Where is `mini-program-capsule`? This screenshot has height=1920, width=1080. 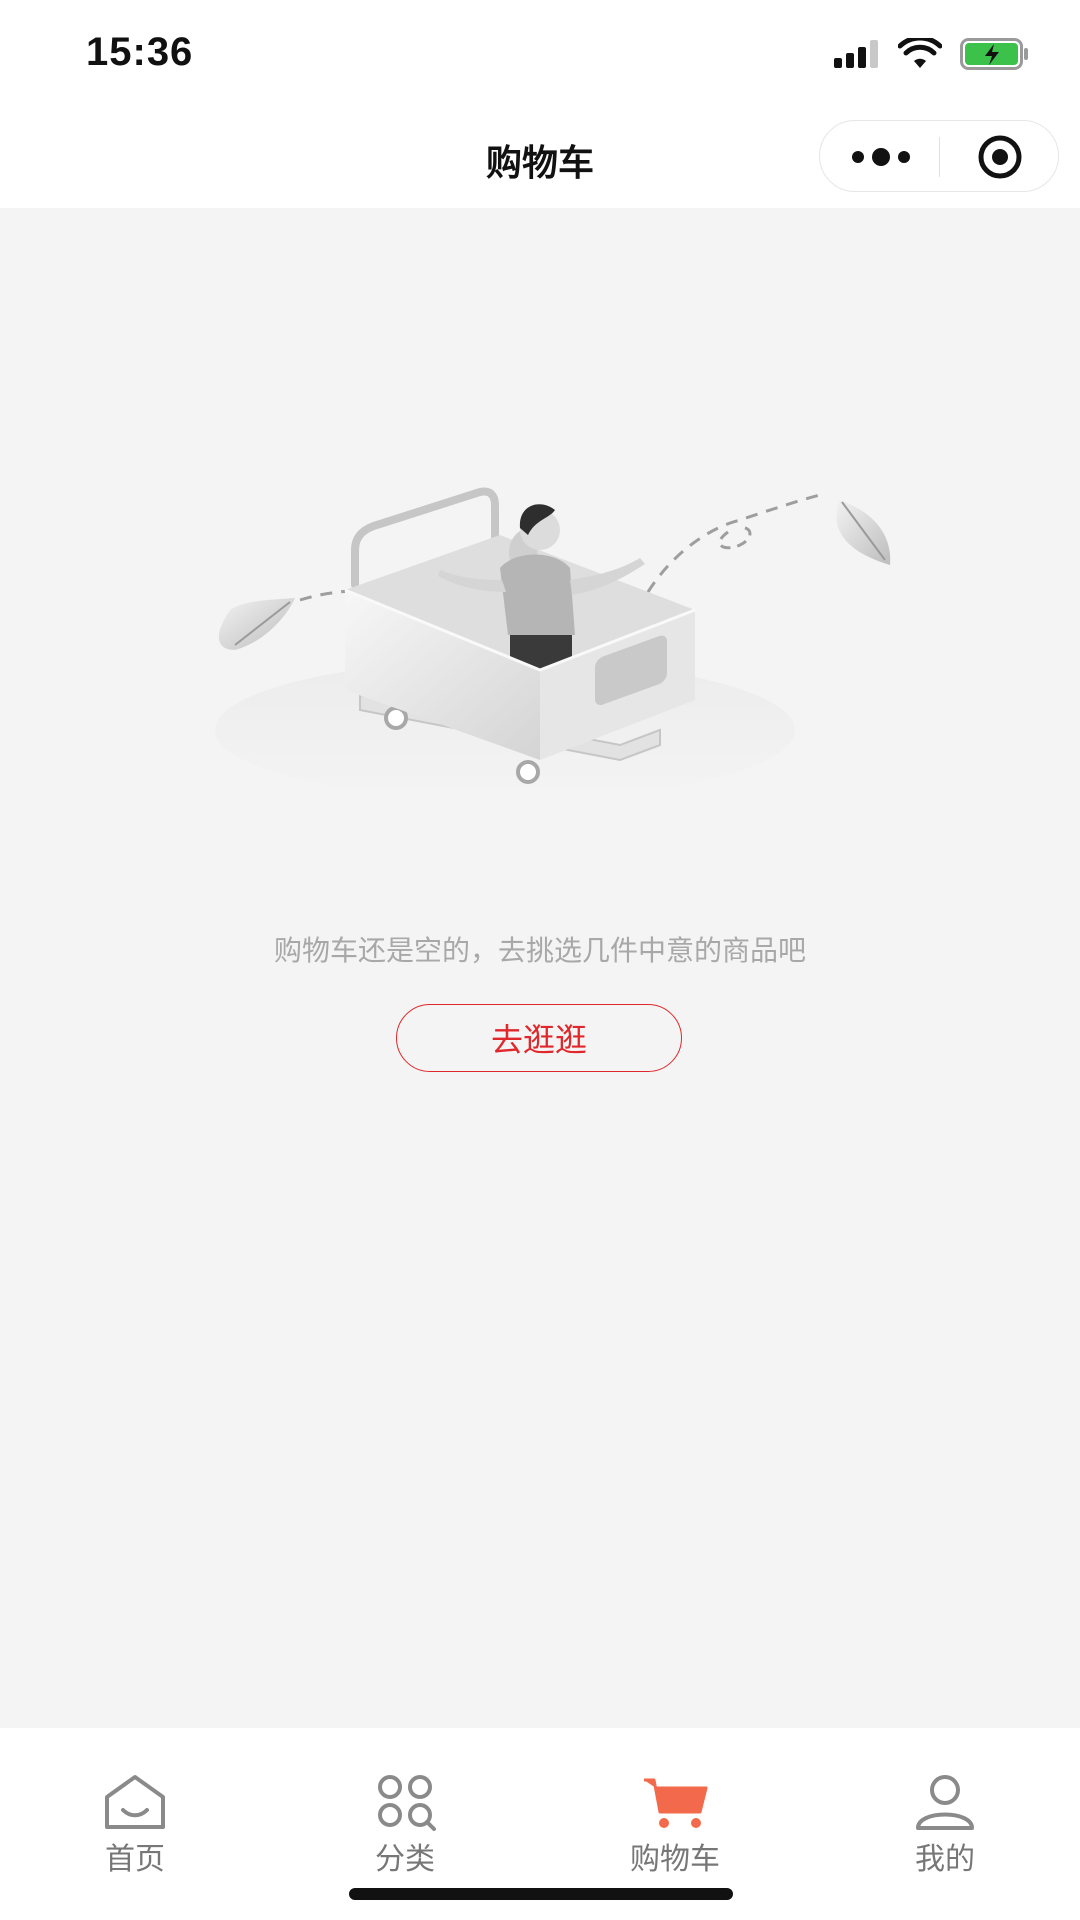 mini-program-capsule is located at coordinates (939, 156).